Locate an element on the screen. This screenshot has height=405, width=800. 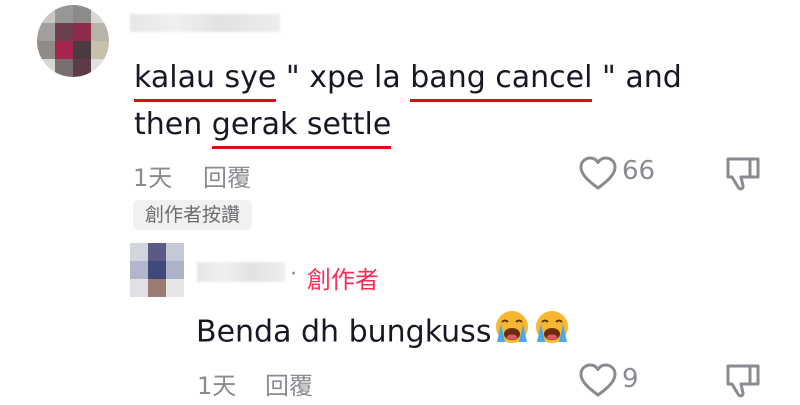
comment-segment: then is located at coordinates (173, 124).